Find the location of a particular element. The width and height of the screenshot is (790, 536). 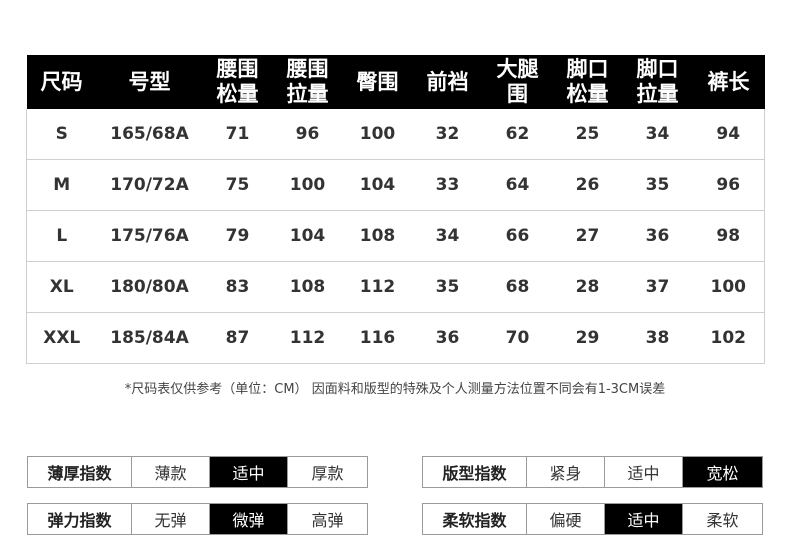

size-row: XL 180/80A 83 108 112 35 68 28 37 100 is located at coordinates (395, 287).